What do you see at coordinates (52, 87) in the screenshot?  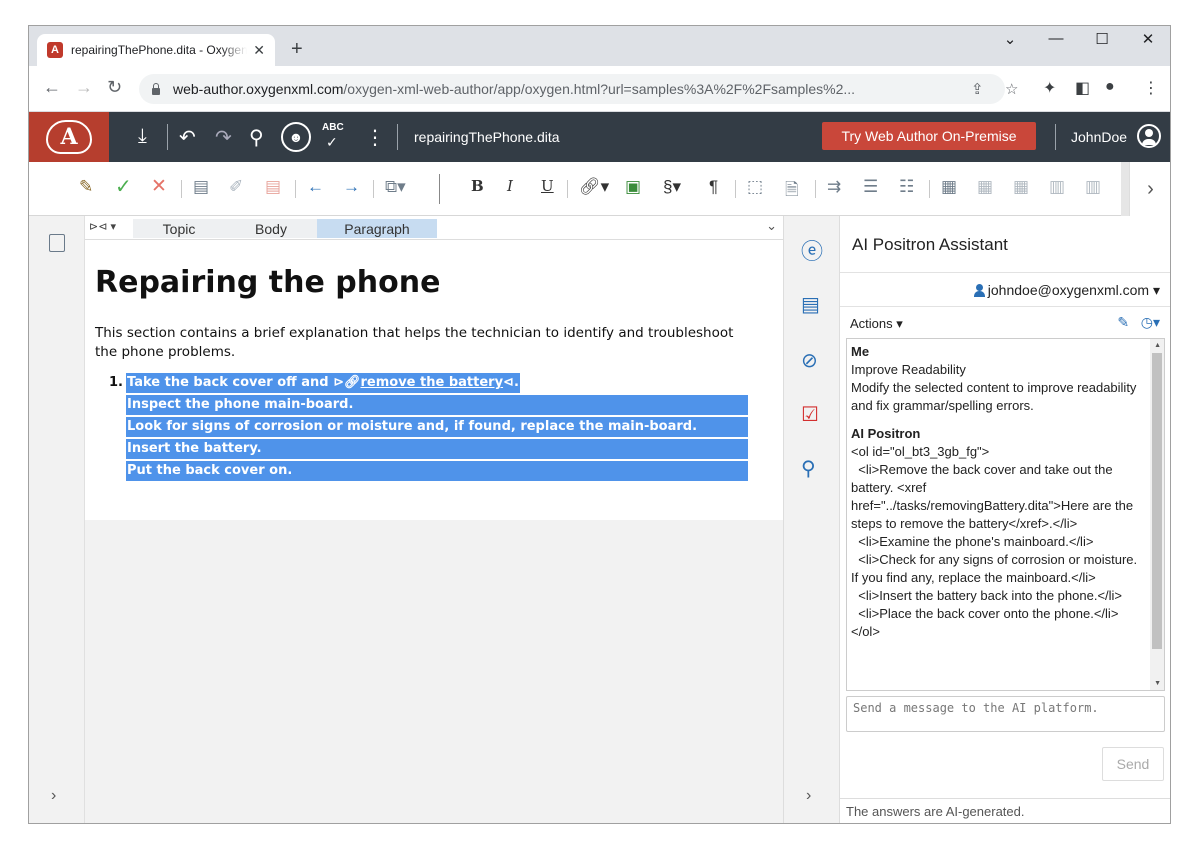 I see `back-icon: ←` at bounding box center [52, 87].